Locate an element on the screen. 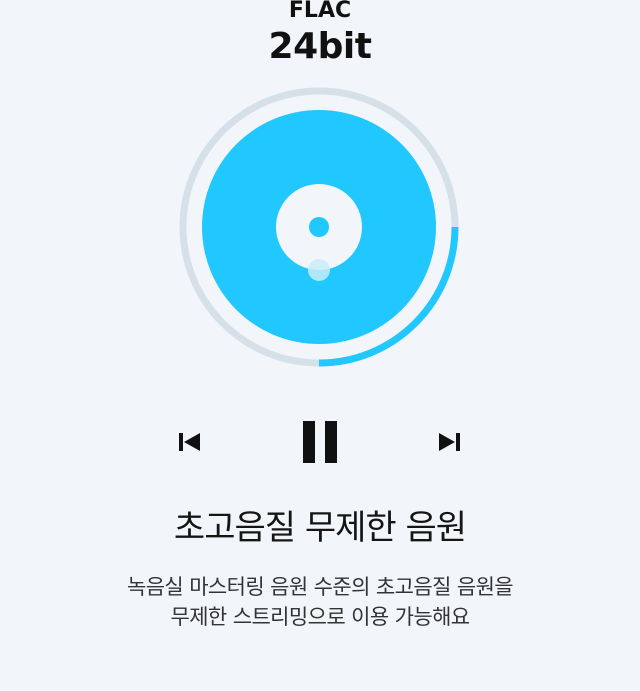 Image resolution: width=640 pixels, height=691 pixels. codec-label: FLAC is located at coordinates (320, 11).